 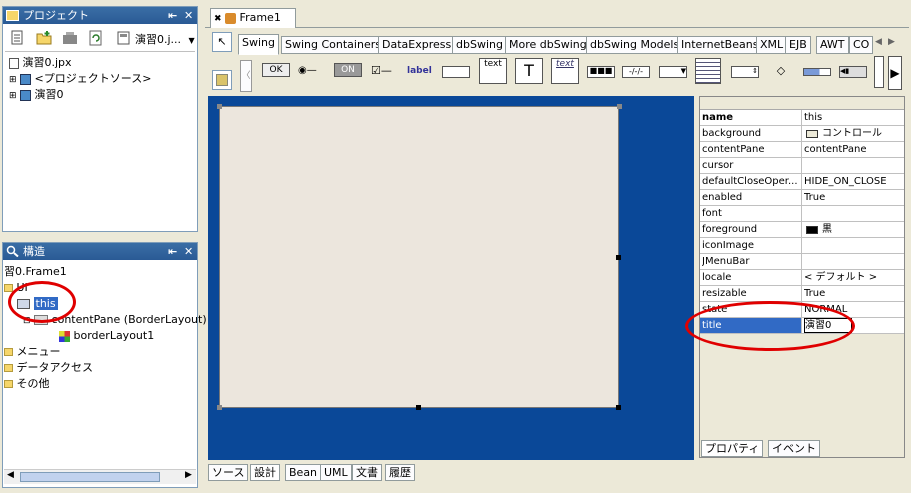 I want to click on tab-properties: プロパティ, so click(x=732, y=448).